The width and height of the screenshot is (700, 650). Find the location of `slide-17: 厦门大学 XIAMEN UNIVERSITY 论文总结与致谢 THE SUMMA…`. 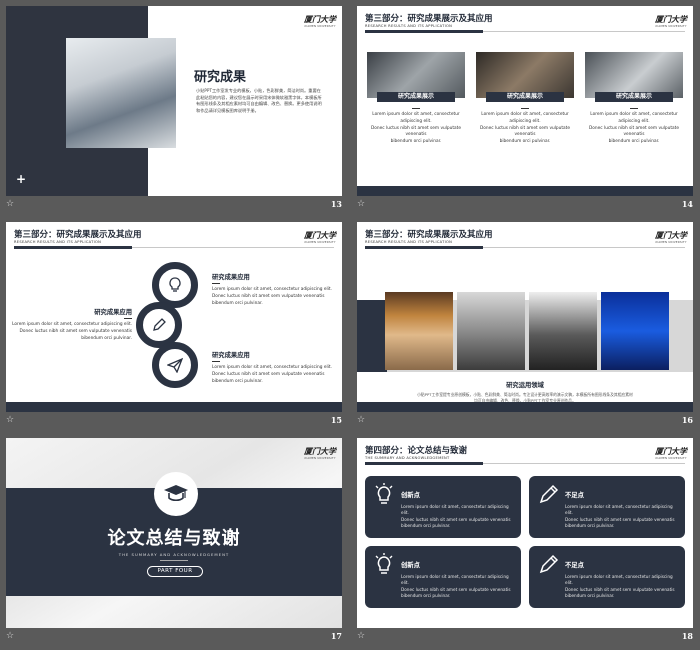

slide-17: 厦门大学 XIAMEN UNIVERSITY 论文总结与致谢 THE SUMMA… is located at coordinates (174, 533).